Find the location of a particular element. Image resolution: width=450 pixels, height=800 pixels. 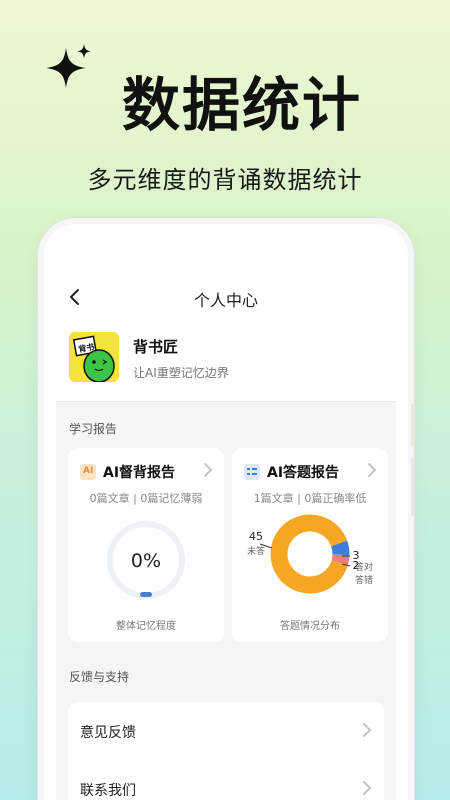

progress-percent: 0% is located at coordinates (146, 561).